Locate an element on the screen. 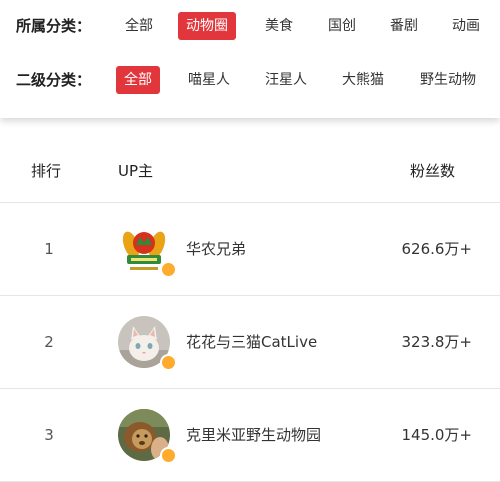 The height and width of the screenshot is (482, 500). sub-chip-all: 全部 is located at coordinates (138, 80).